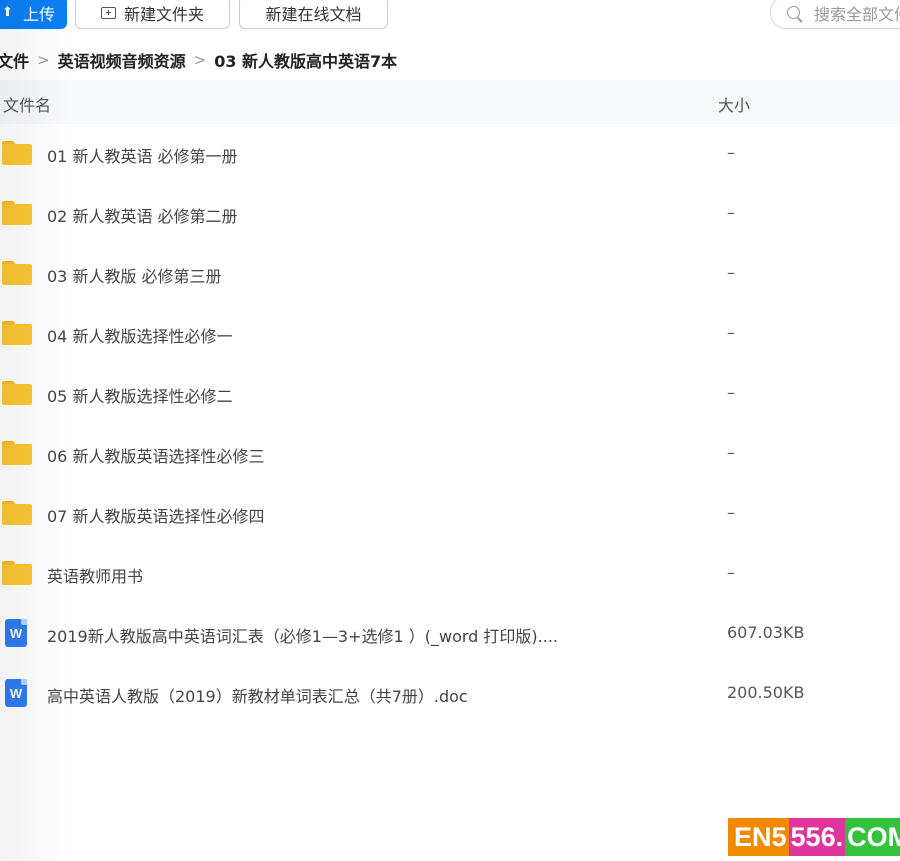  What do you see at coordinates (734, 104) in the screenshot?
I see `column-header-size: 大小` at bounding box center [734, 104].